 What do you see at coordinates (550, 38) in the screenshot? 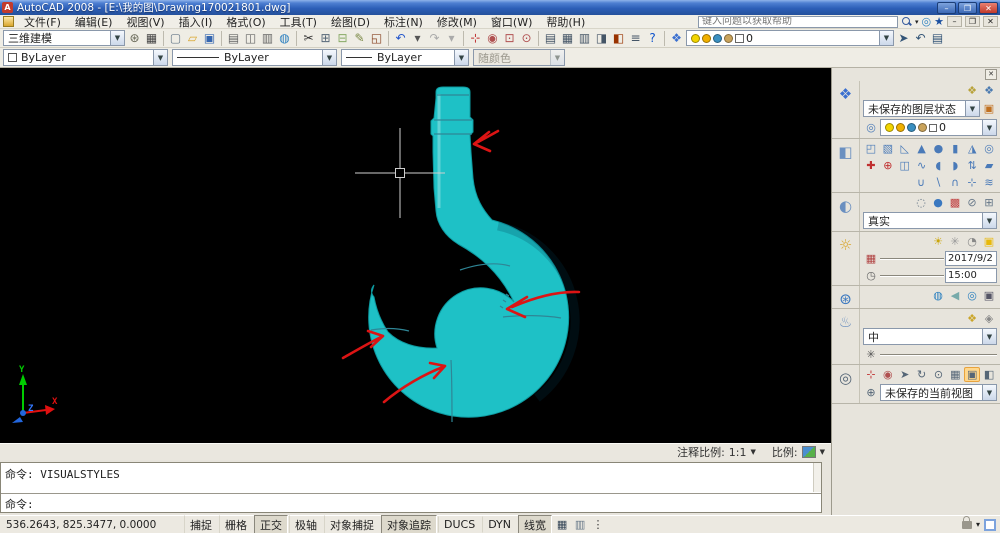
I see `properties-palette-icon: ▤` at bounding box center [550, 38].